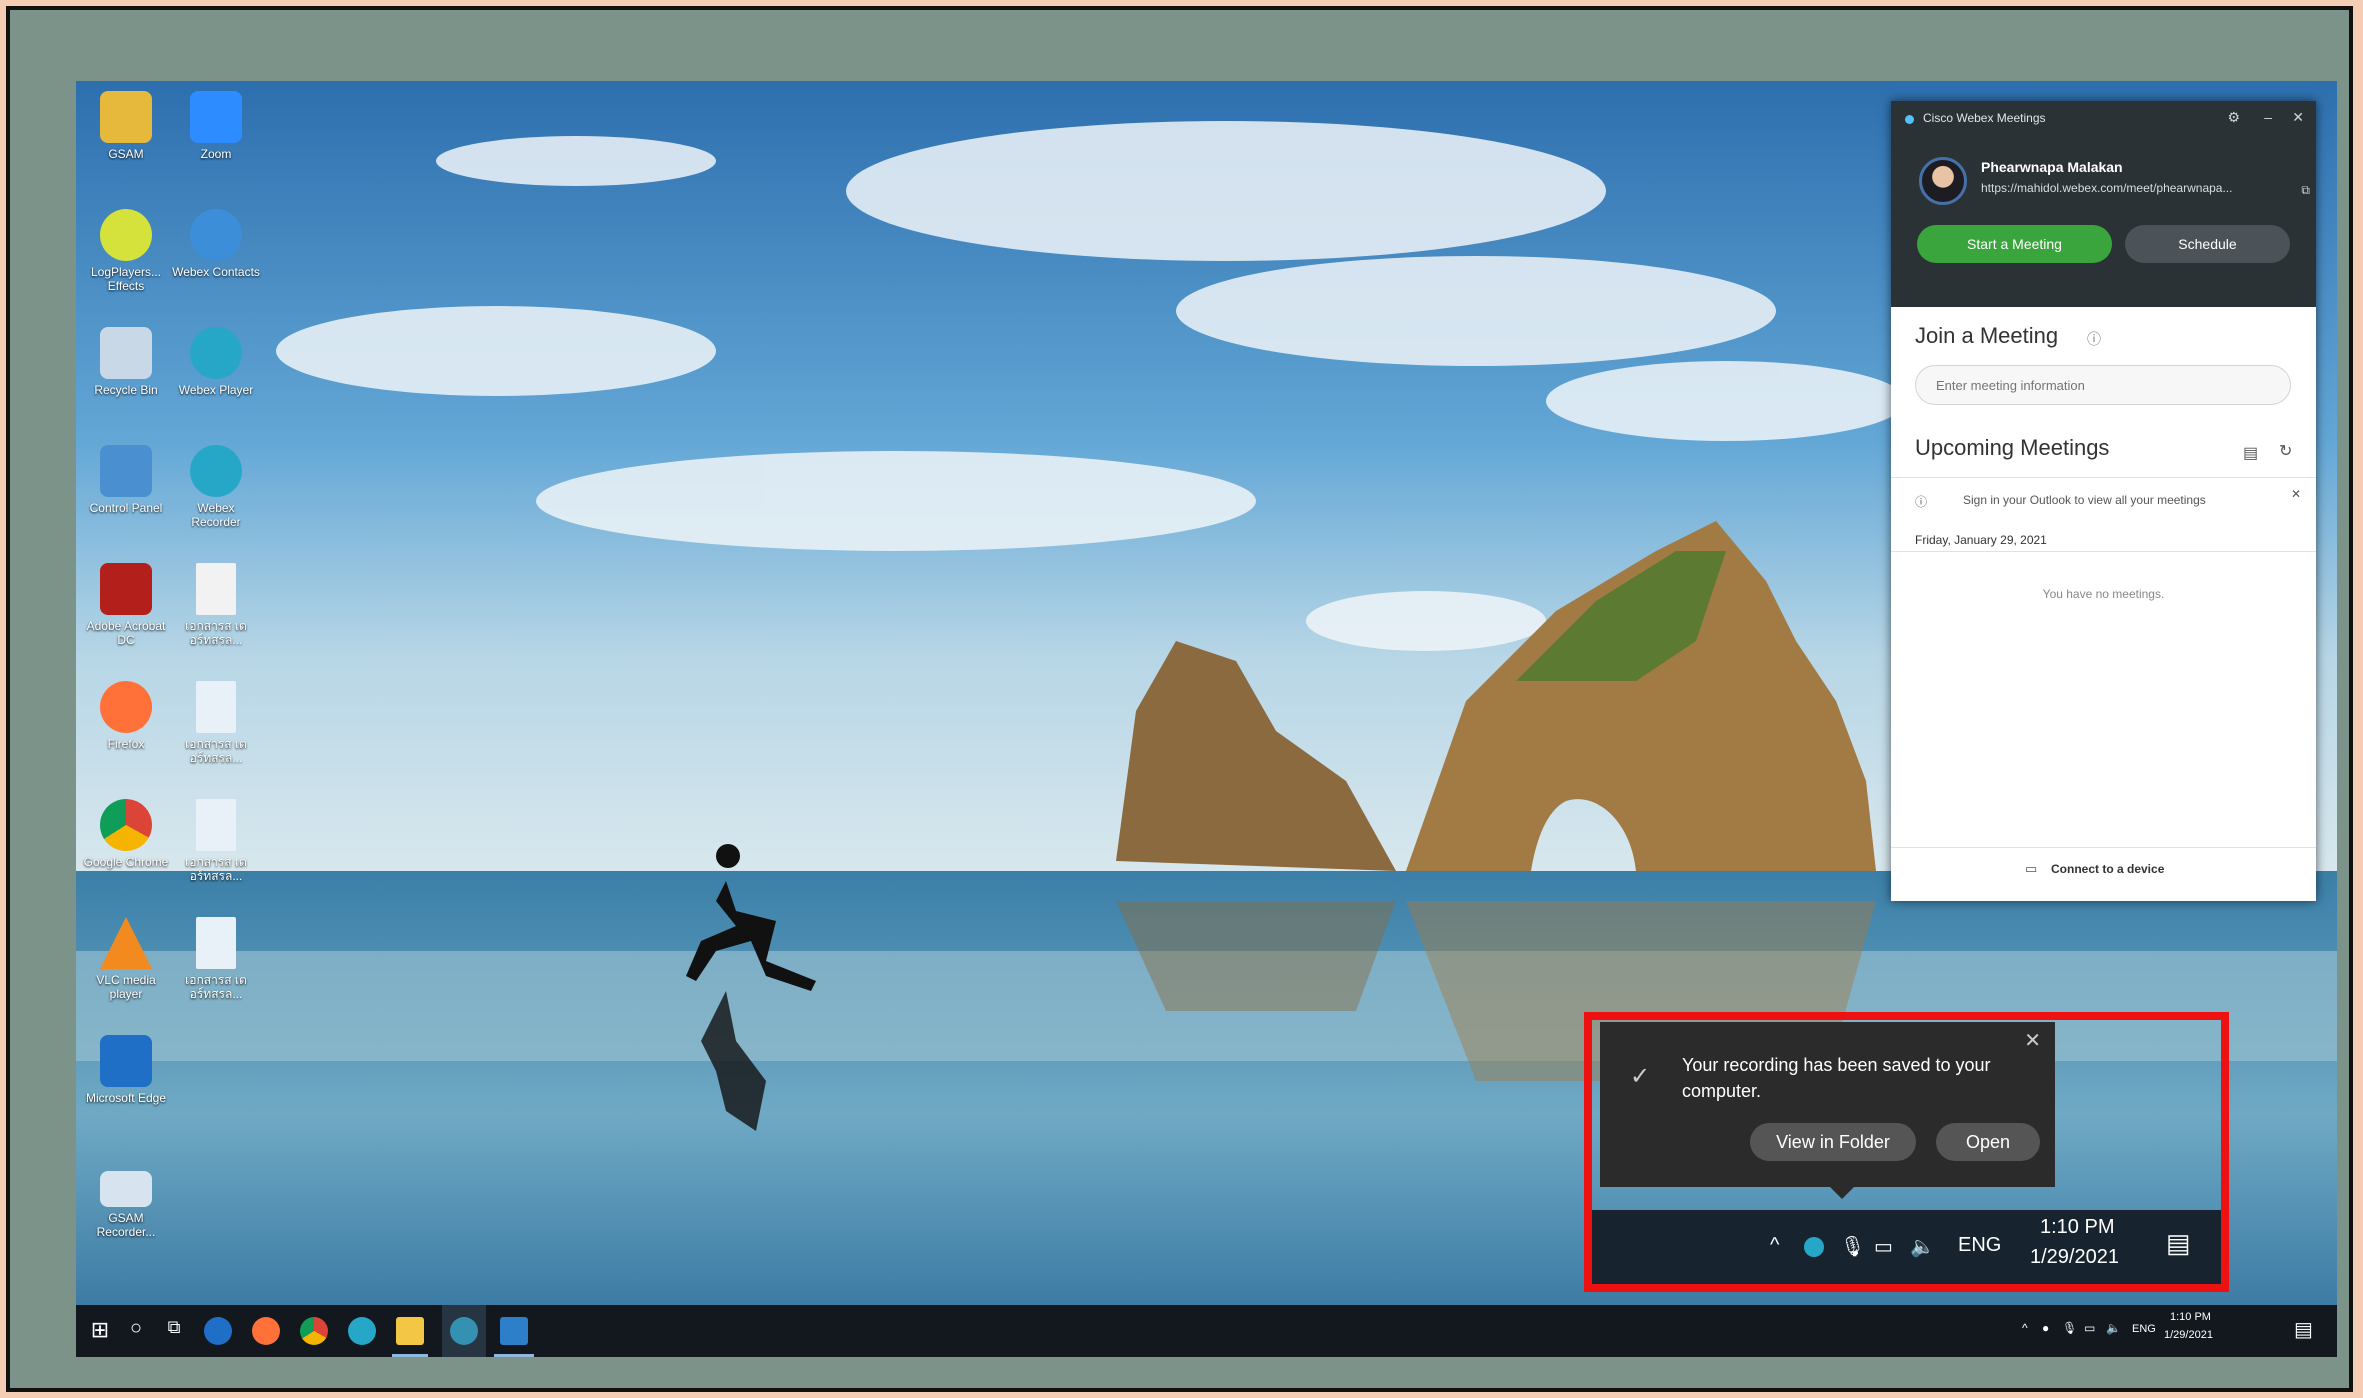  Describe the element at coordinates (1943, 181) in the screenshot. I see `avatar` at that location.